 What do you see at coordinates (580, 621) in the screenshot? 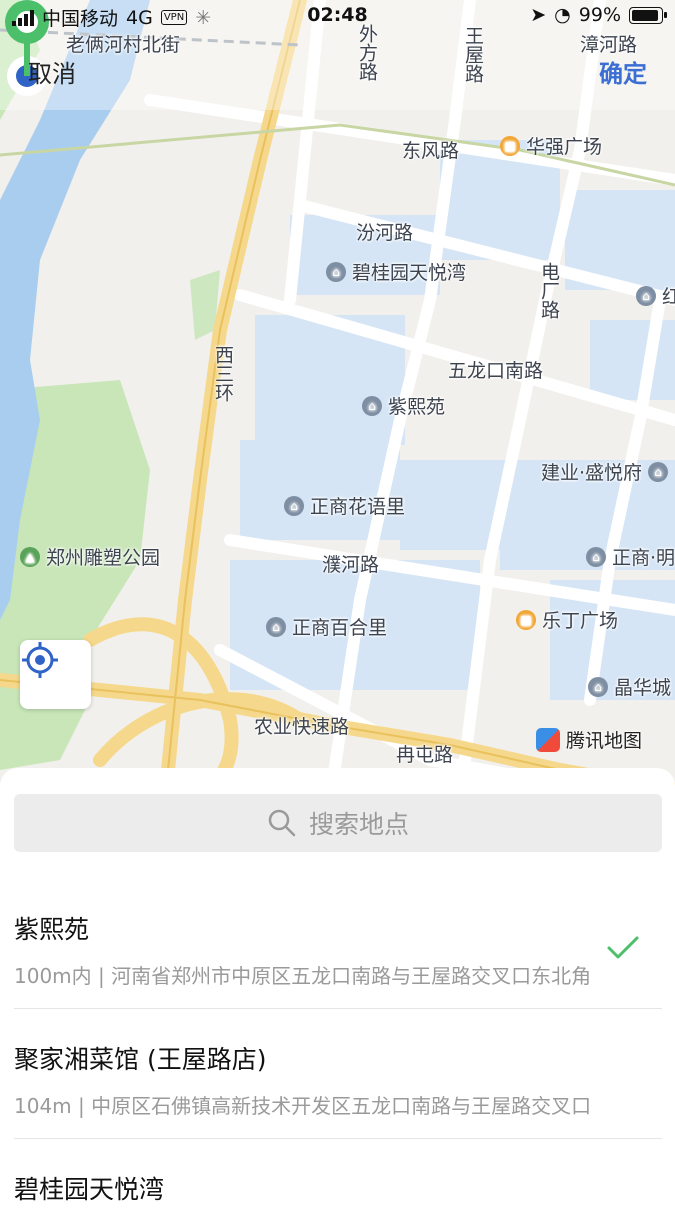
I see `poi-label: 乐丁广场` at bounding box center [580, 621].